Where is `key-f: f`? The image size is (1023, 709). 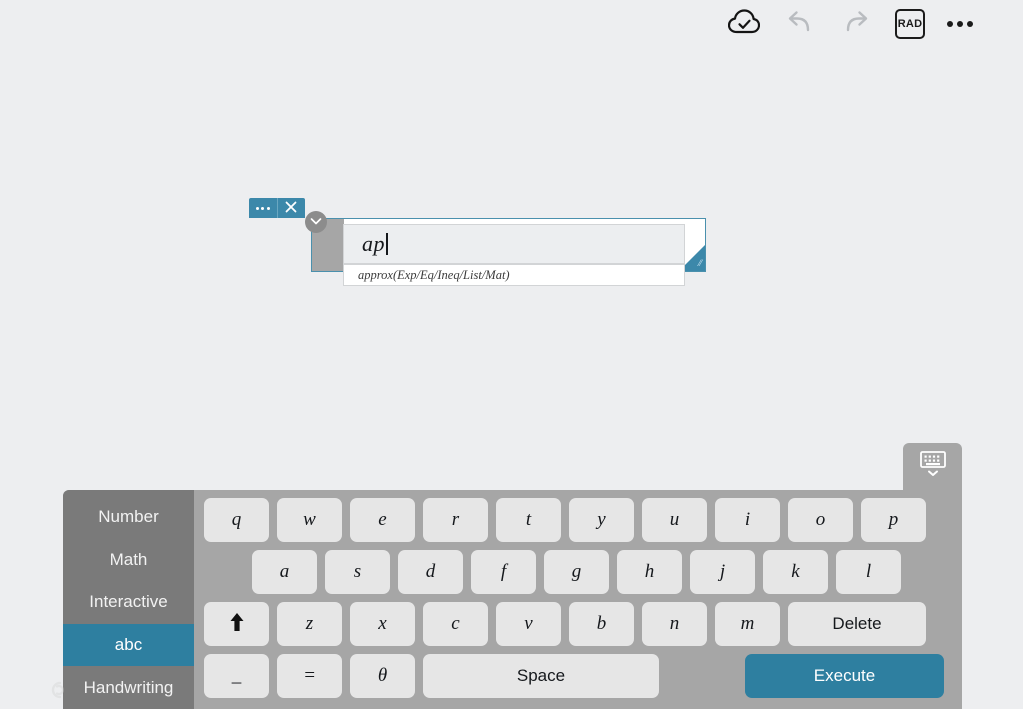 key-f: f is located at coordinates (503, 572).